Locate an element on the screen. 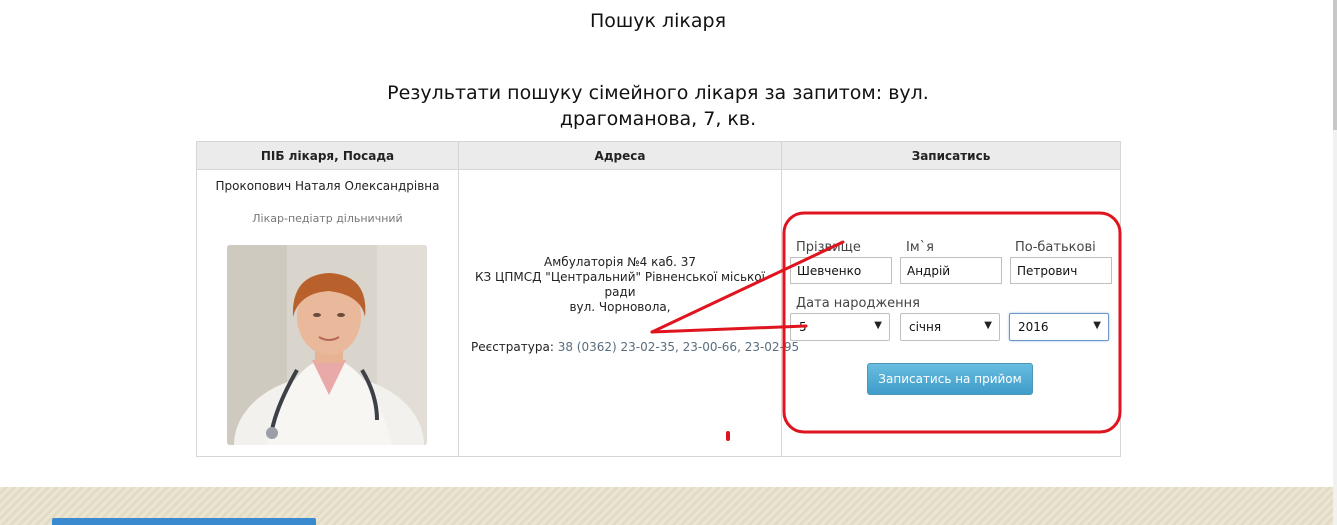 The height and width of the screenshot is (525, 1337). registry-phones: 38 (0362) 23-02-35, 23-00-66, 23-02-95 is located at coordinates (678, 347).